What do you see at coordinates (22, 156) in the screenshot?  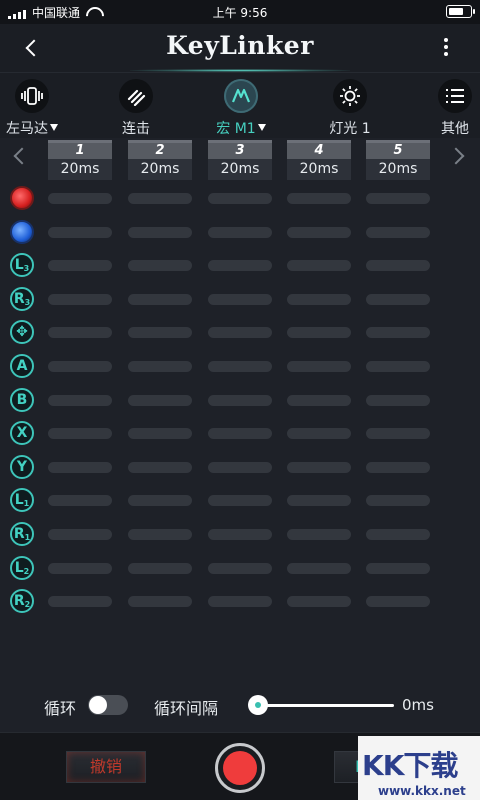 I see `prev-page-icon` at bounding box center [22, 156].